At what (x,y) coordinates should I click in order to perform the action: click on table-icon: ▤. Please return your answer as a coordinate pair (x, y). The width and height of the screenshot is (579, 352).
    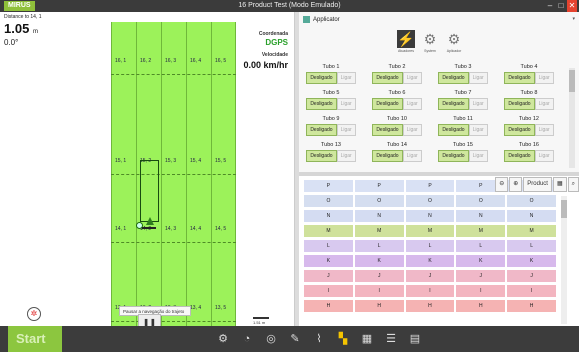
    Looking at the image, I should click on (415, 339).